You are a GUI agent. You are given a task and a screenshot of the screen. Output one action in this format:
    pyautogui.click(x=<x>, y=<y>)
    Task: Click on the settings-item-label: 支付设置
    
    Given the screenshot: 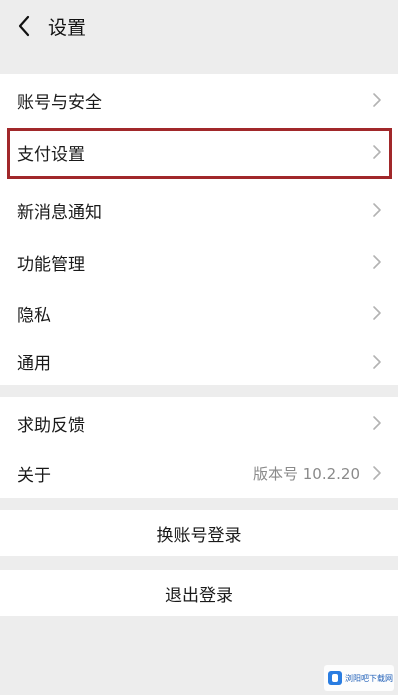 What is the action you would take?
    pyautogui.click(x=51, y=154)
    